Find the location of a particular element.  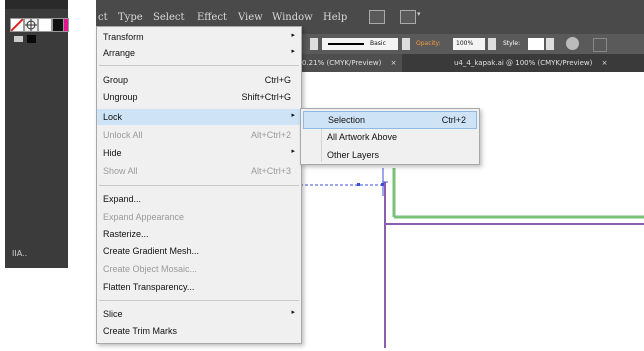

graphic-style-swatch is located at coordinates (536, 44).